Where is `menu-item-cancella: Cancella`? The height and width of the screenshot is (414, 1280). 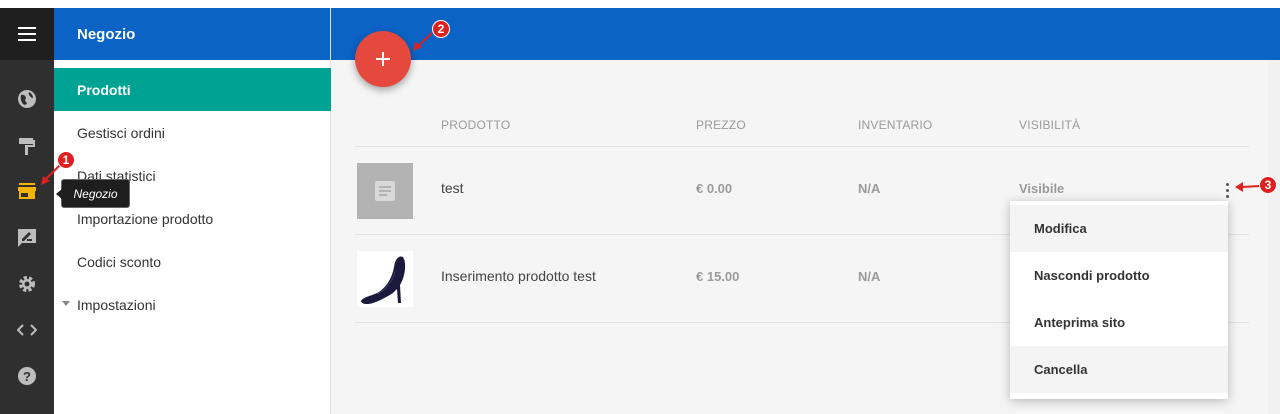 menu-item-cancella: Cancella is located at coordinates (1119, 369).